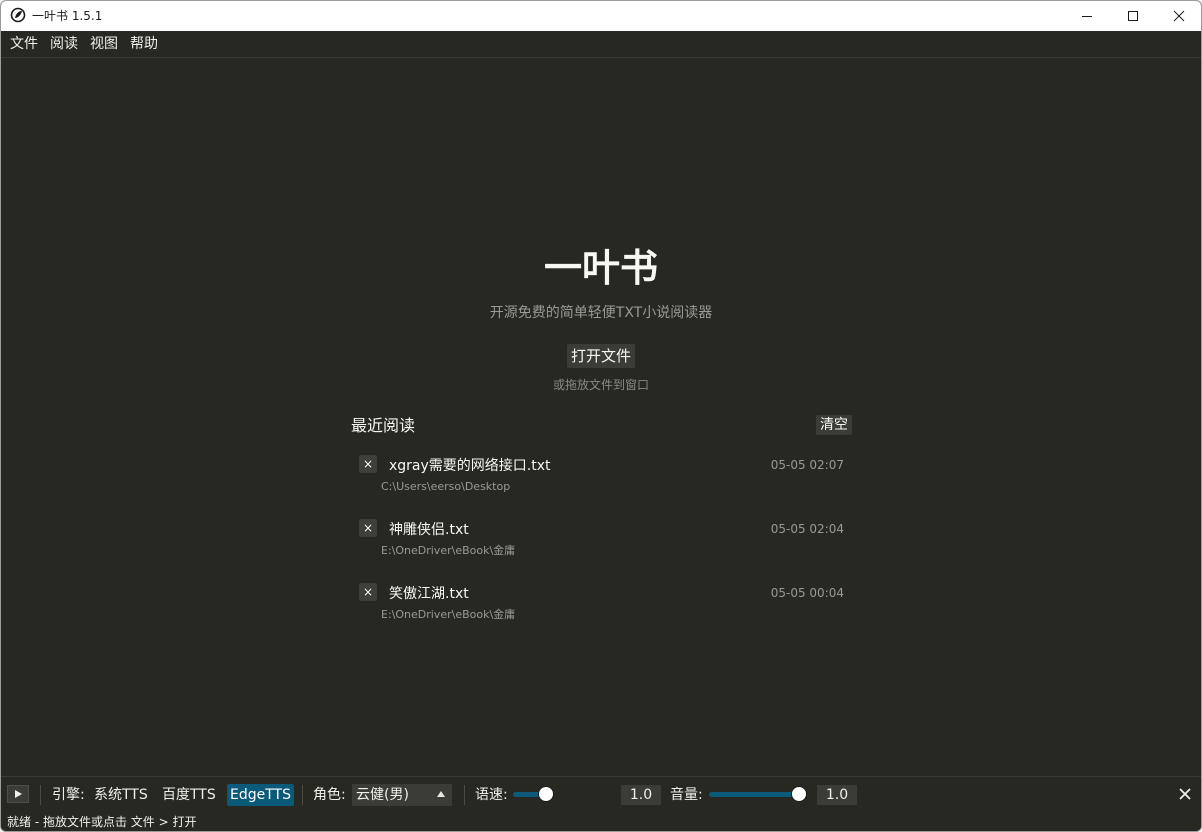 The width and height of the screenshot is (1202, 832). Describe the element at coordinates (64, 44) in the screenshot. I see `menu-read: 阅读` at that location.